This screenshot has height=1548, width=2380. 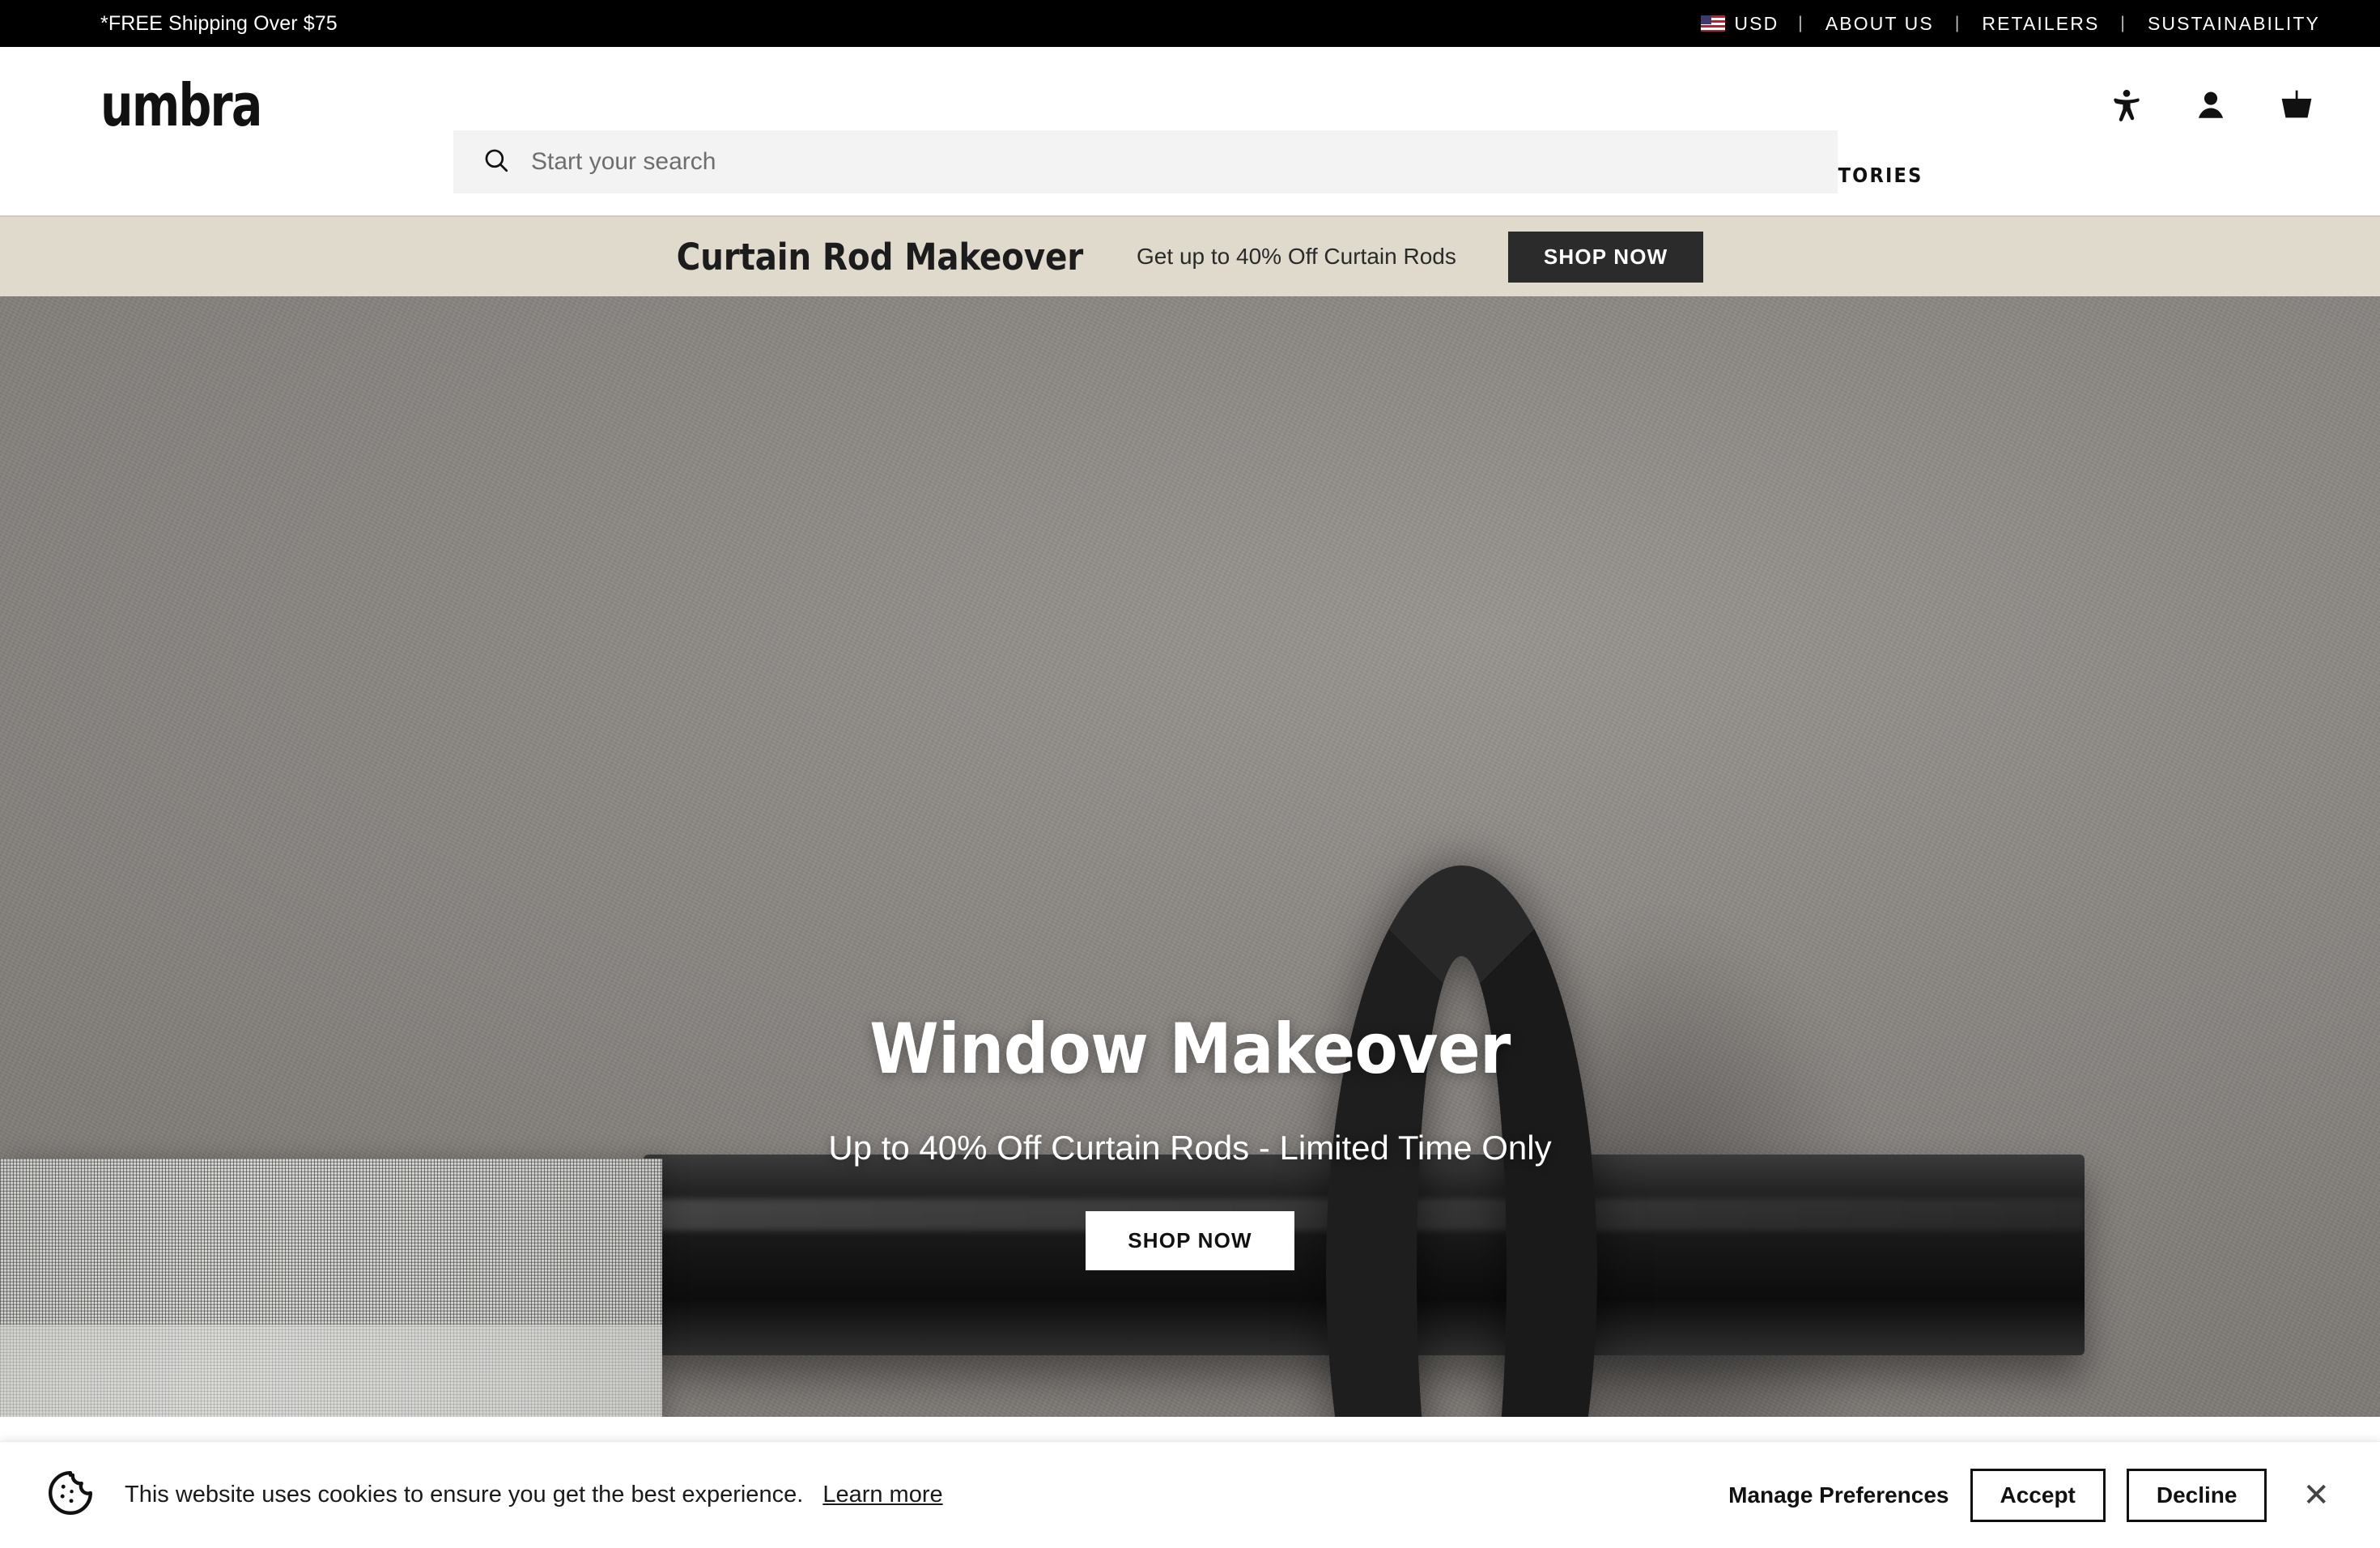 I want to click on currency-selector: USD, so click(x=1749, y=24).